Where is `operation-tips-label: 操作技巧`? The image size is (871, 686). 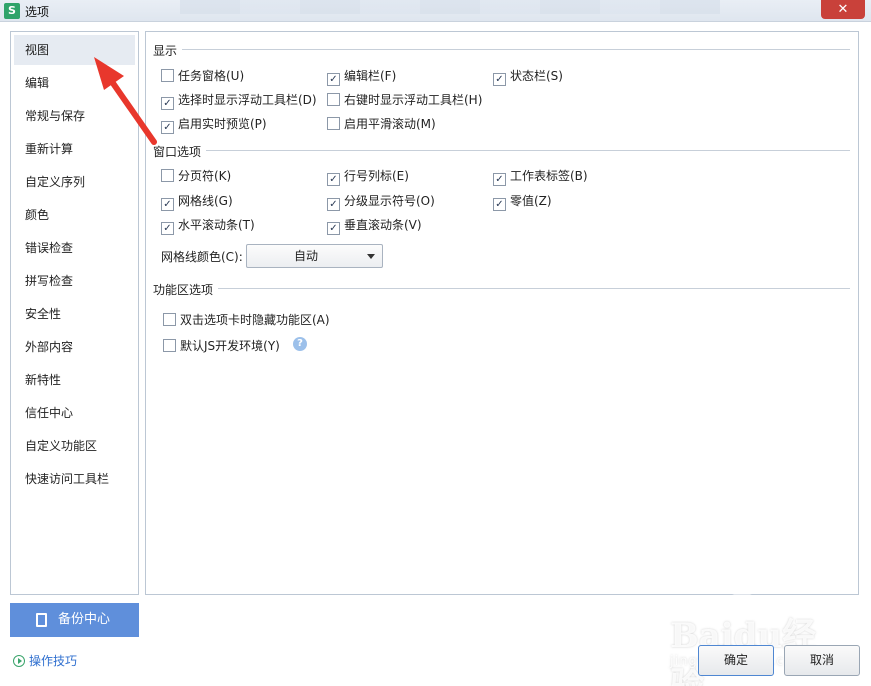
operation-tips-label: 操作技巧 is located at coordinates (53, 661).